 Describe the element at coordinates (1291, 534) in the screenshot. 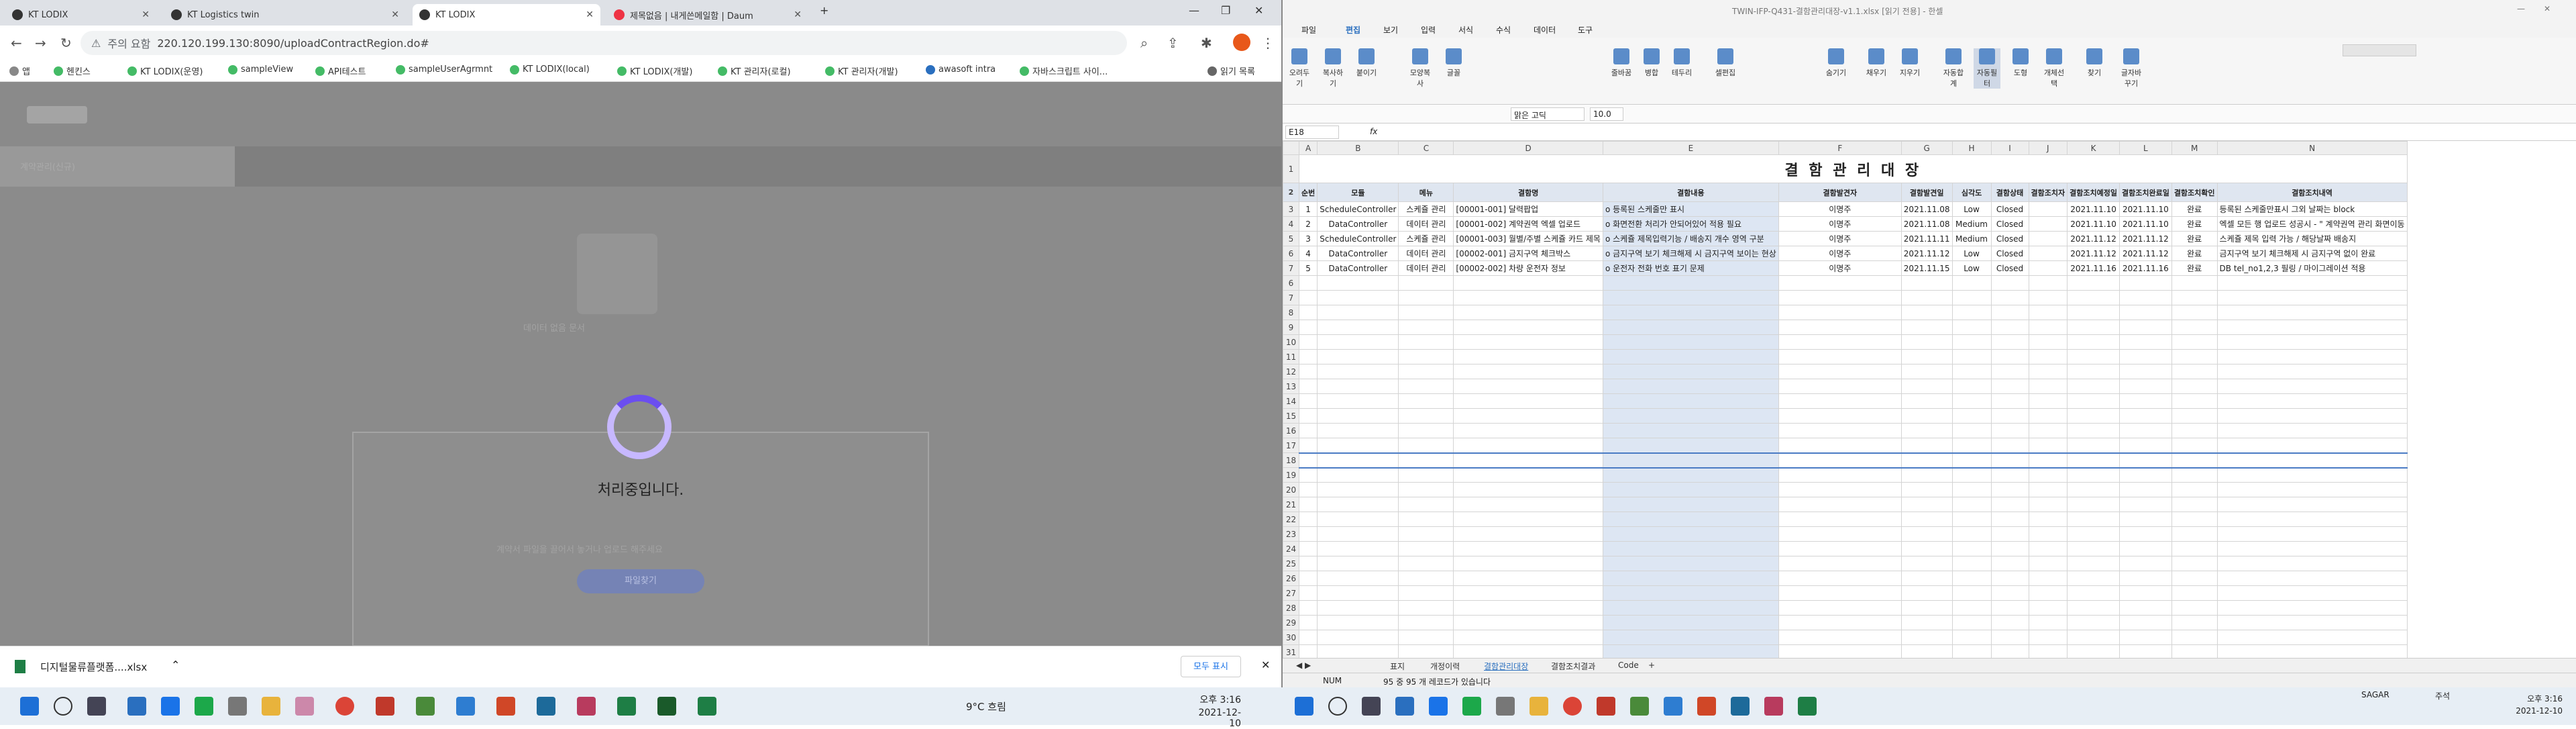

I see `row-header: 23` at that location.